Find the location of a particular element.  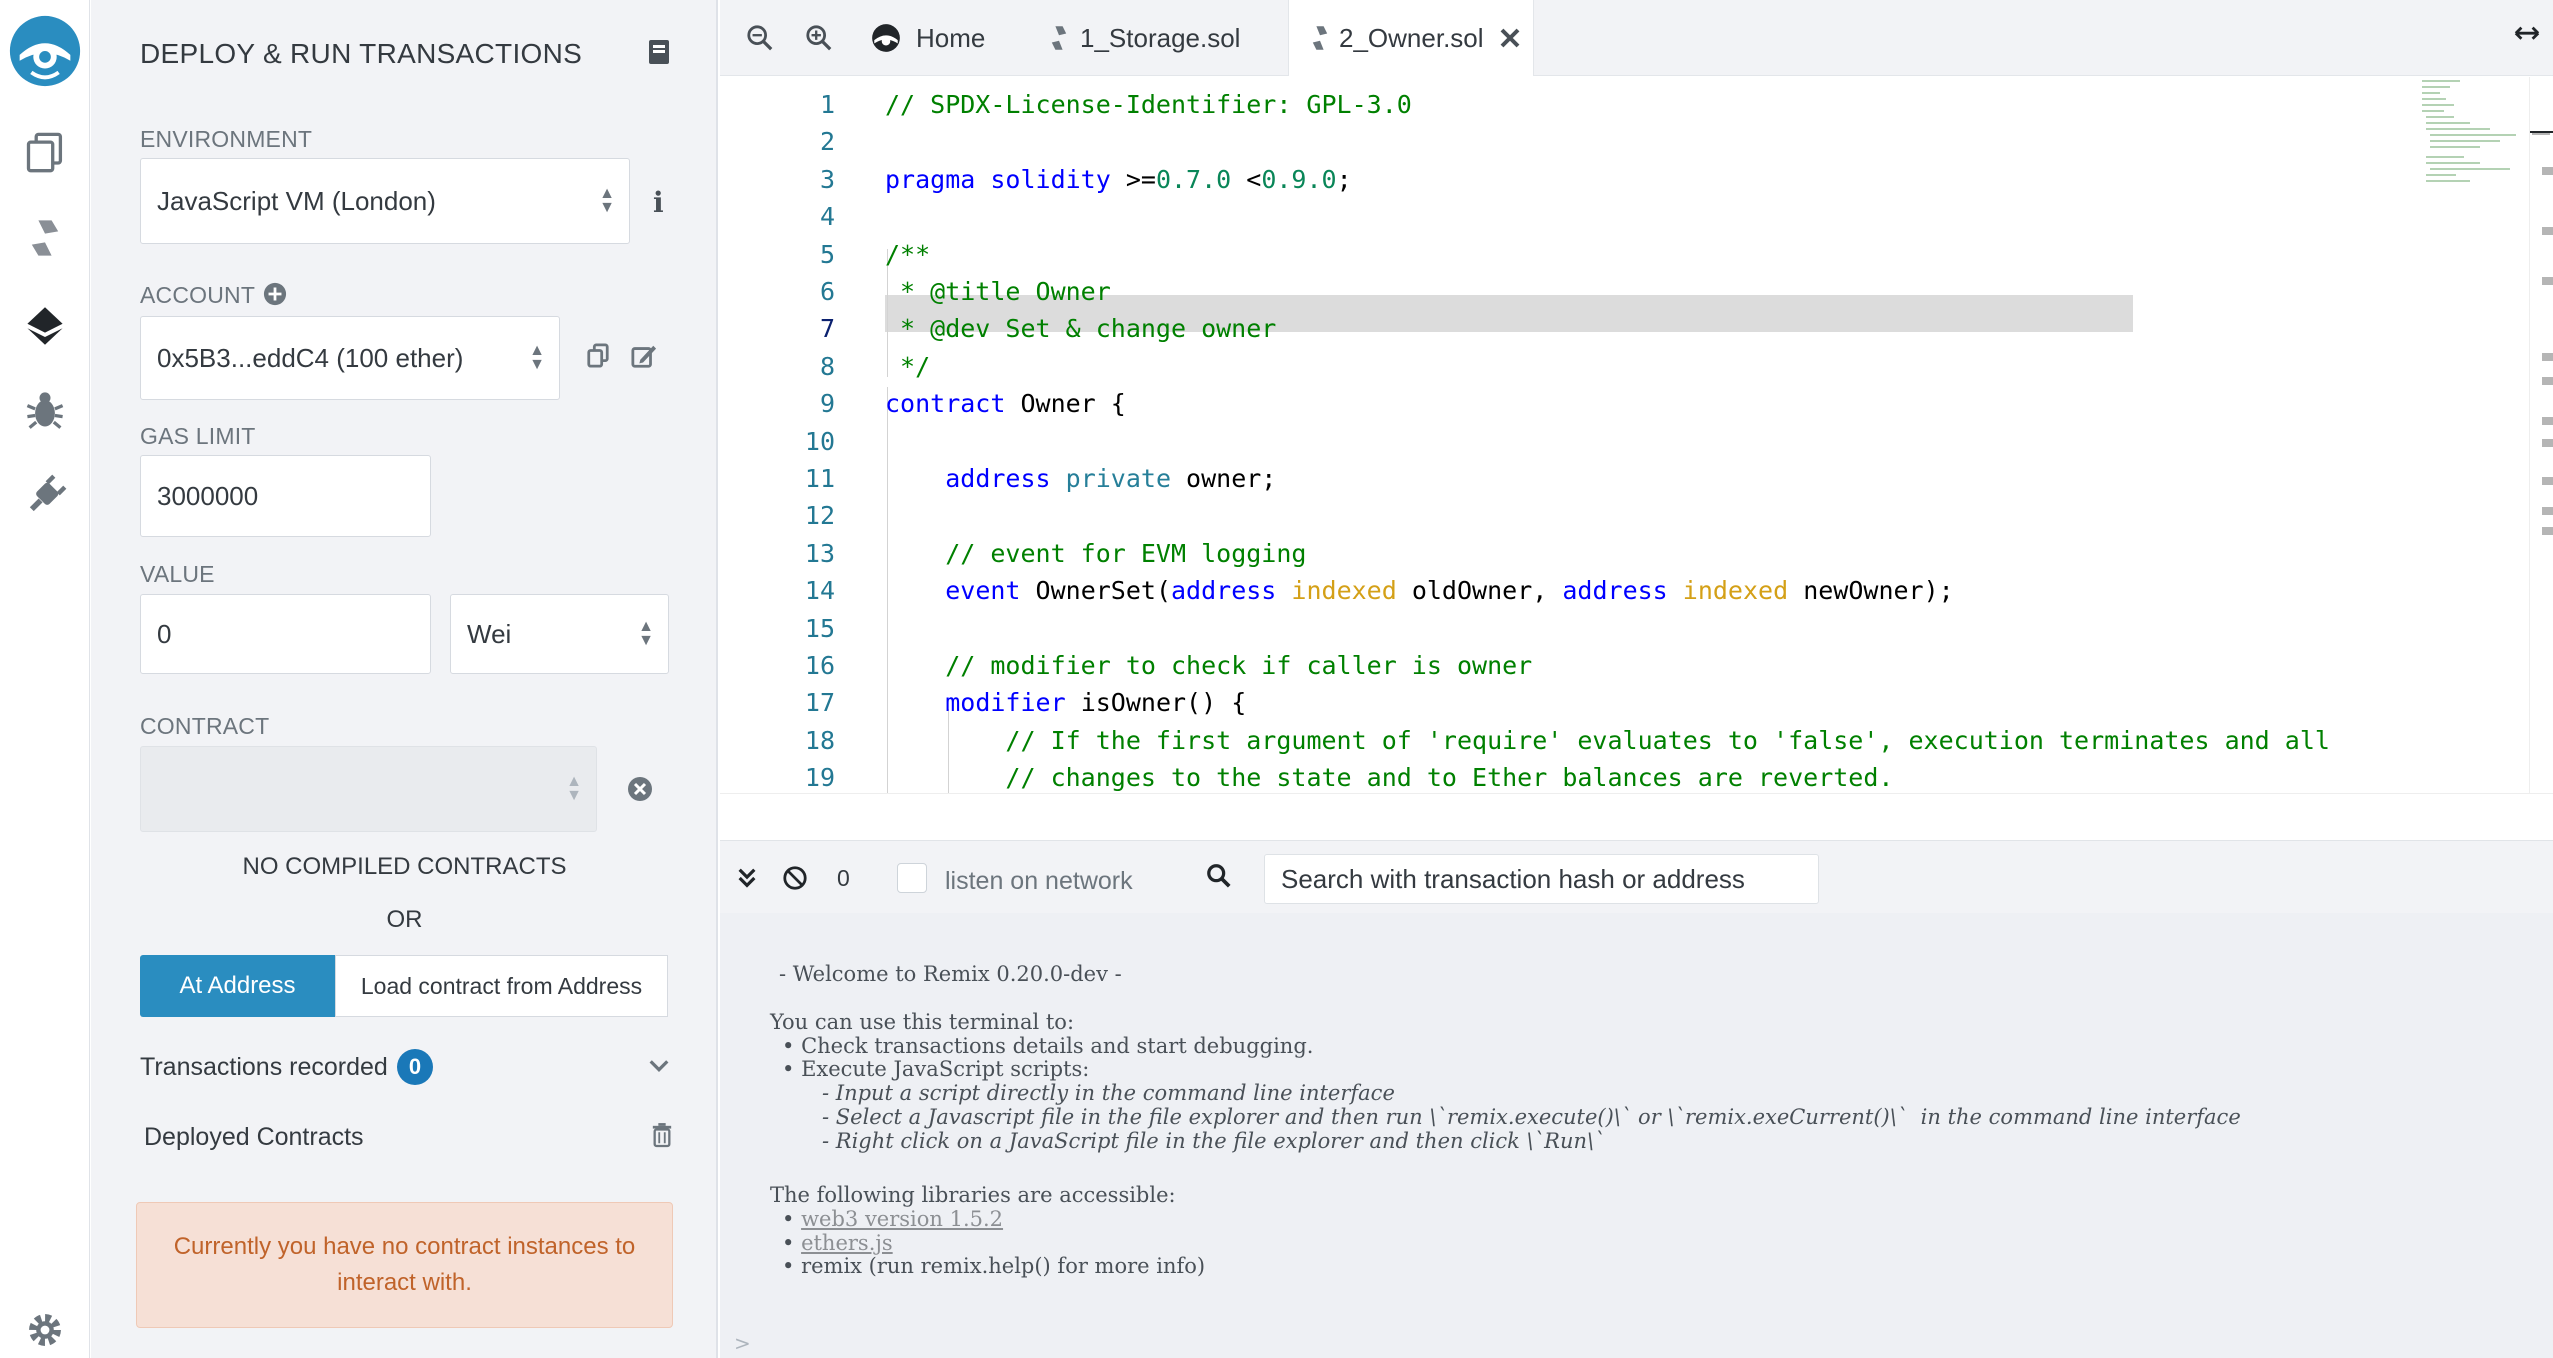

code-line: * @dev Set & change owner is located at coordinates (1081, 329).